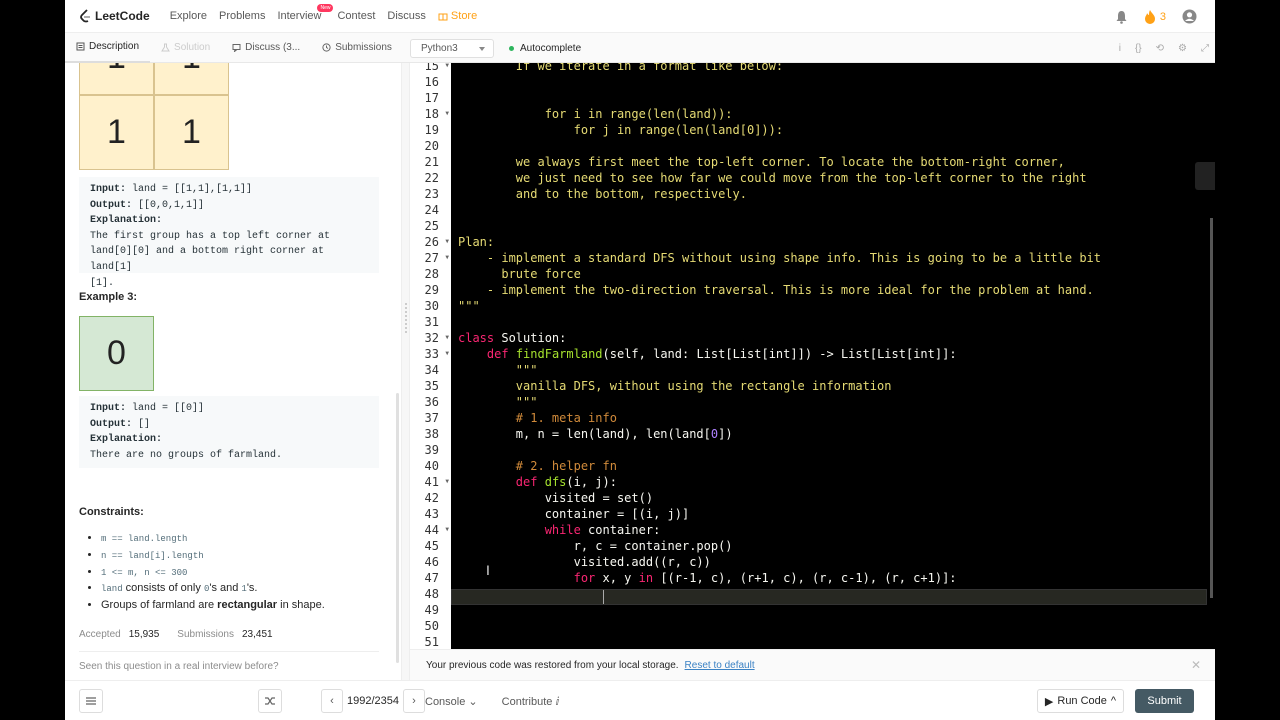  I want to click on settings-icon: ⚙, so click(1182, 48).